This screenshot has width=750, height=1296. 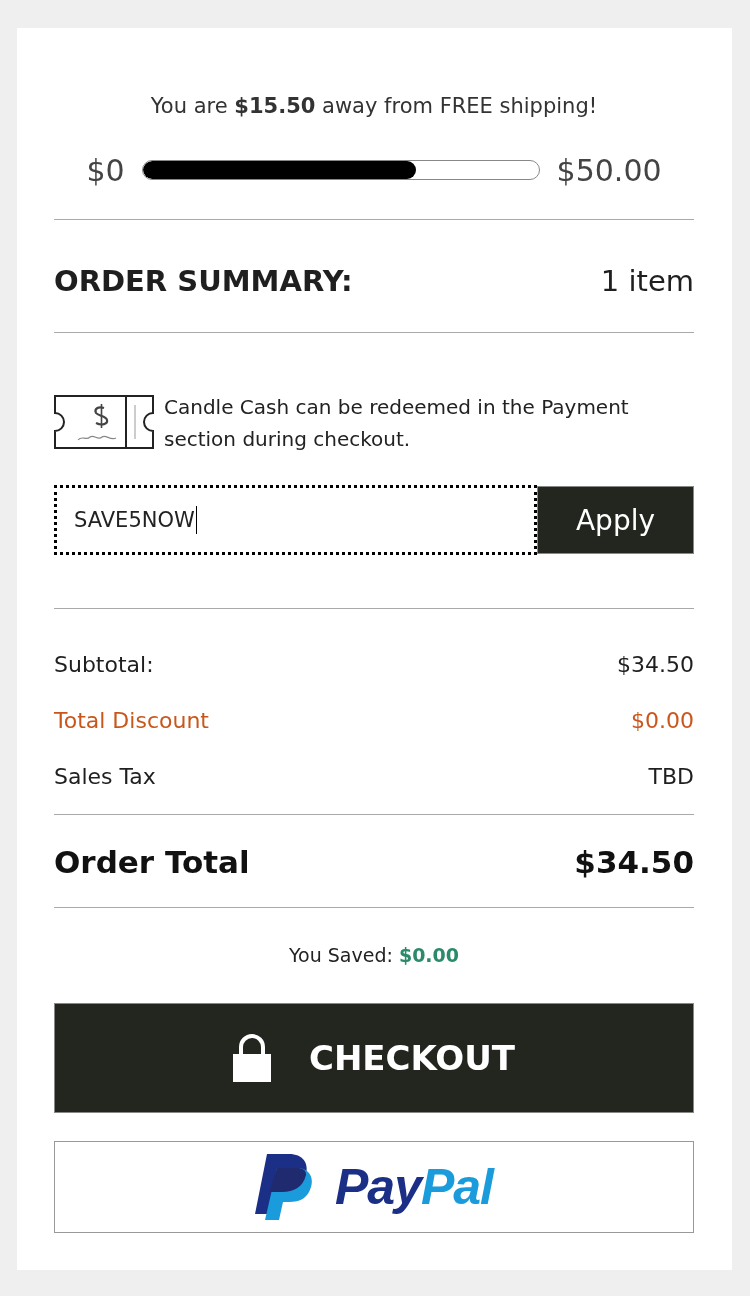 What do you see at coordinates (105, 170) in the screenshot?
I see `progress-min-label: $0` at bounding box center [105, 170].